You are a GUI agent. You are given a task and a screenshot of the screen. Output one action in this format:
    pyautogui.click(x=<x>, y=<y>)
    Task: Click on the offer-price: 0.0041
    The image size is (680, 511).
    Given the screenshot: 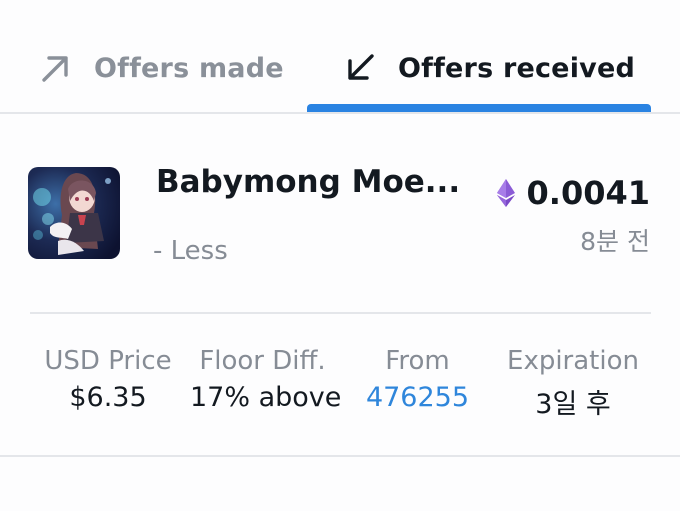 What is the action you would take?
    pyautogui.click(x=573, y=193)
    